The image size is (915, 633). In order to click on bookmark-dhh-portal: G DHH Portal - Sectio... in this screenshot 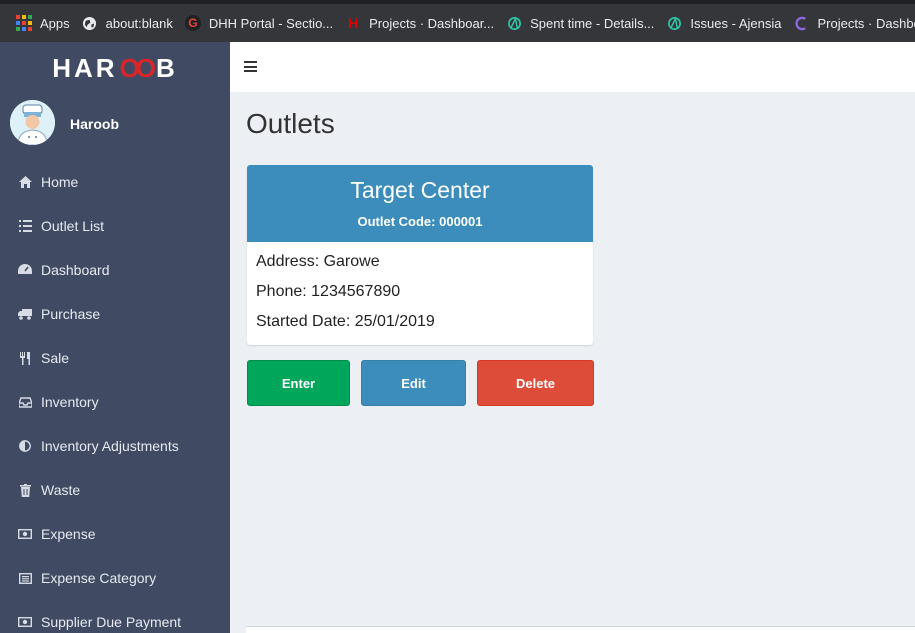, I will do `click(261, 23)`.